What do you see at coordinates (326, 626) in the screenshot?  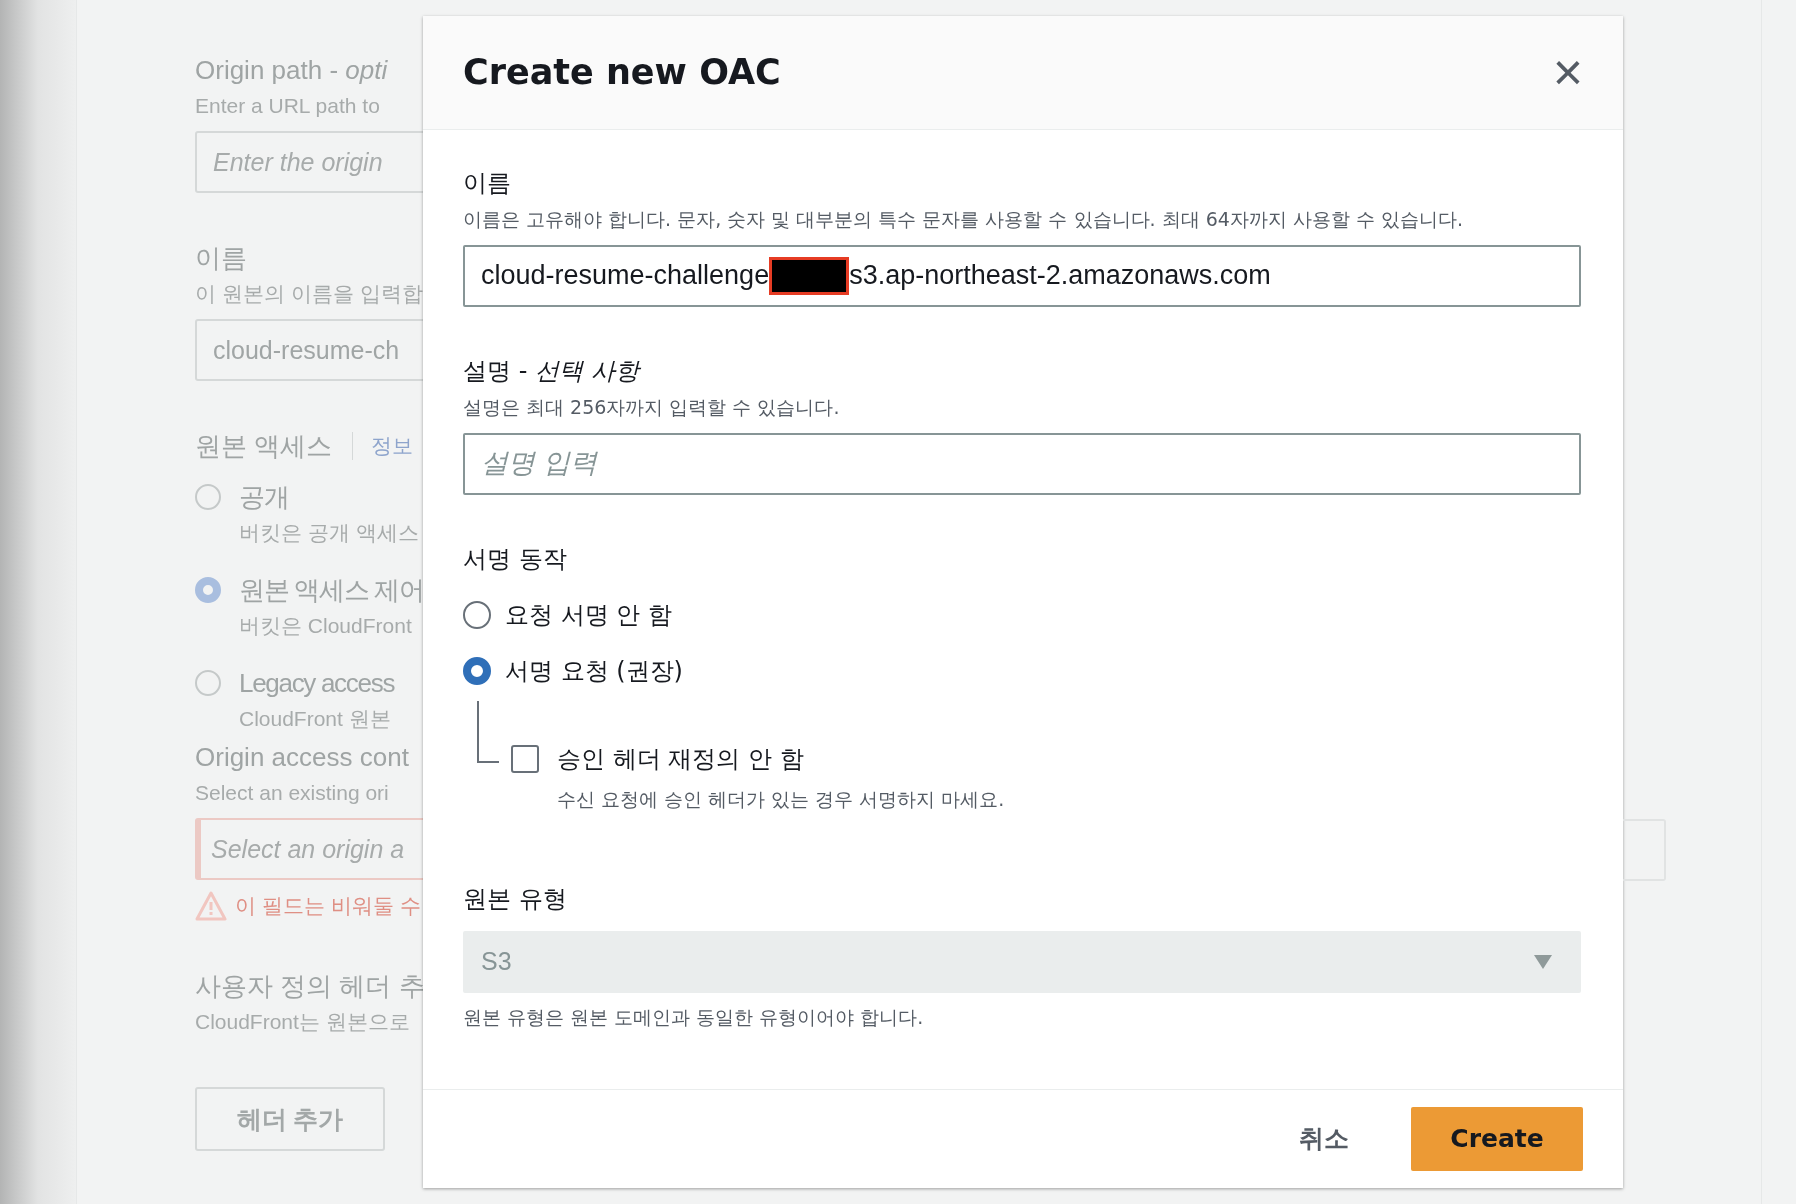 I see `option-description: 버킷은 CloudFront` at bounding box center [326, 626].